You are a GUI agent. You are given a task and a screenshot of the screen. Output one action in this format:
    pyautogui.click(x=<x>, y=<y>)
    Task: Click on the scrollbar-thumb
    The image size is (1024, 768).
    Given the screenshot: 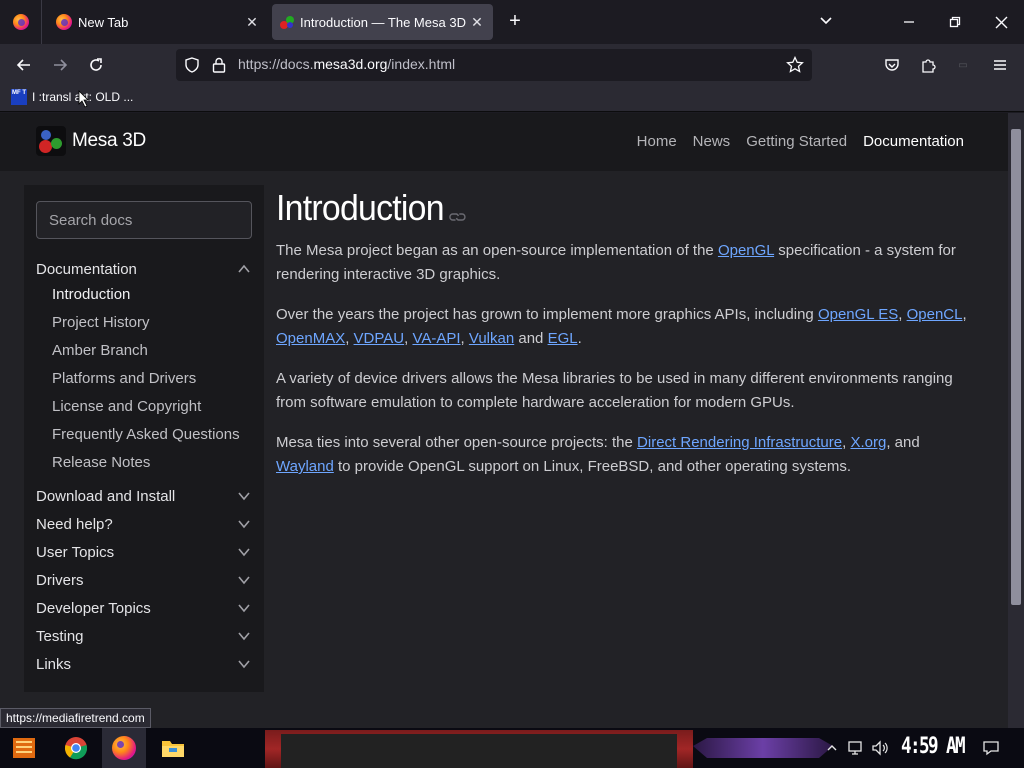 What is the action you would take?
    pyautogui.click(x=1016, y=367)
    